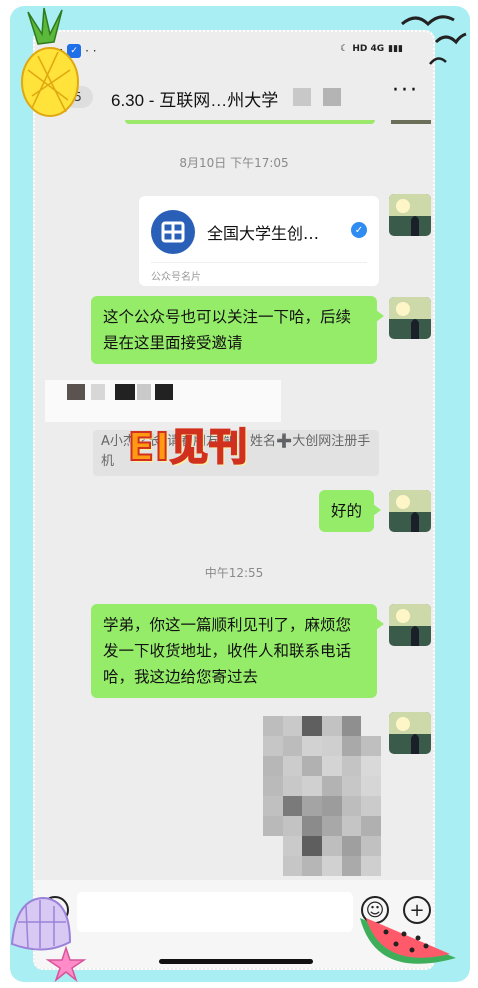 The image size is (478, 988). What do you see at coordinates (176, 277) in the screenshot?
I see `card-type-label: 公众号名片` at bounding box center [176, 277].